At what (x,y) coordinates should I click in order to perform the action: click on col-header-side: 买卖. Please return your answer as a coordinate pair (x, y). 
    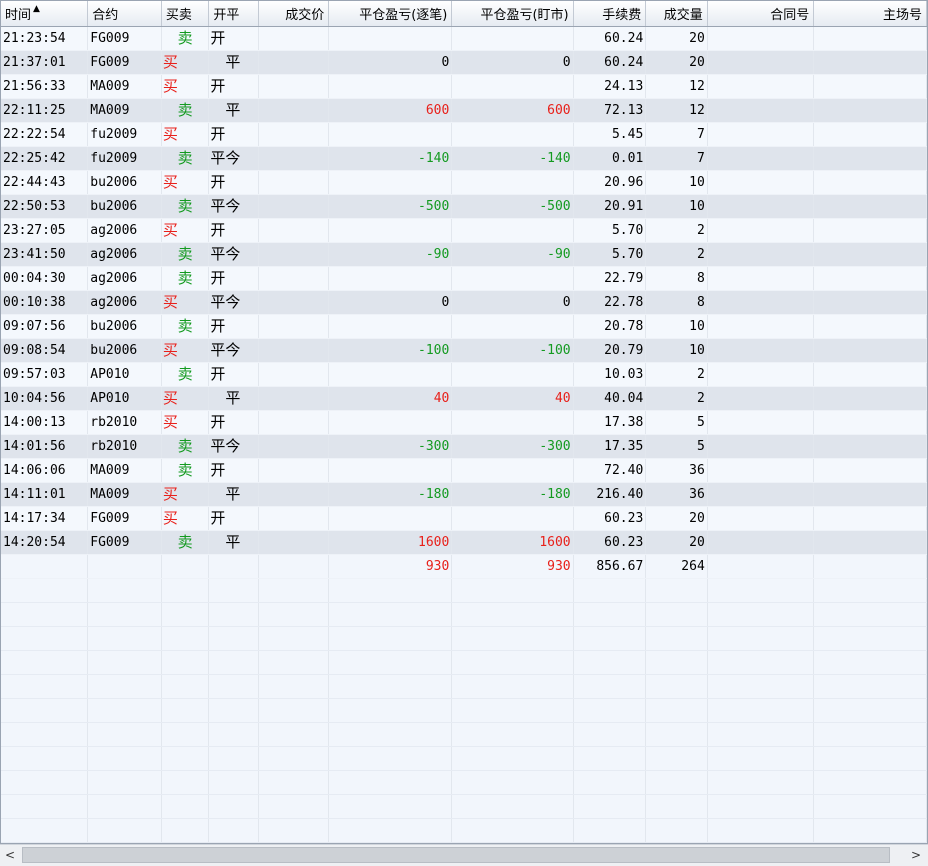
    Looking at the image, I should click on (185, 14).